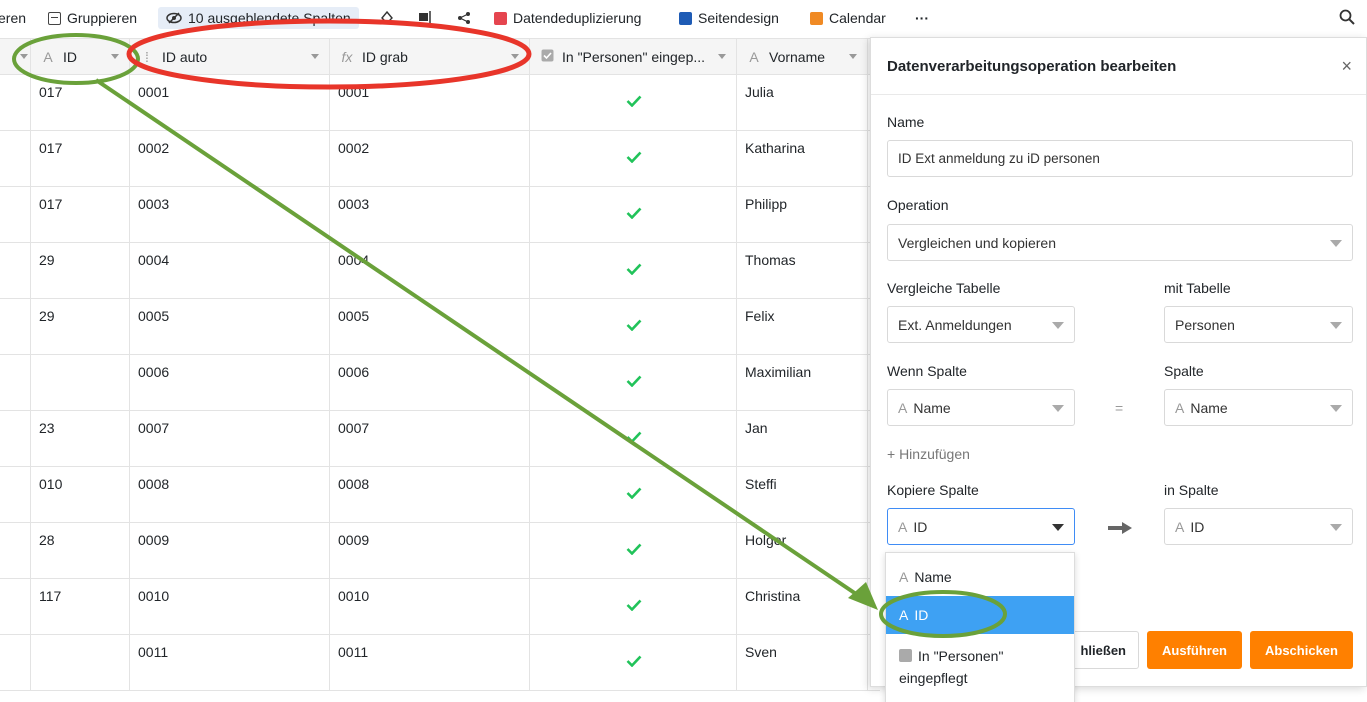 This screenshot has width=1367, height=702. Describe the element at coordinates (981, 324) in the screenshot. I see `compare-table-select: Ext. Anmeldungen` at that location.